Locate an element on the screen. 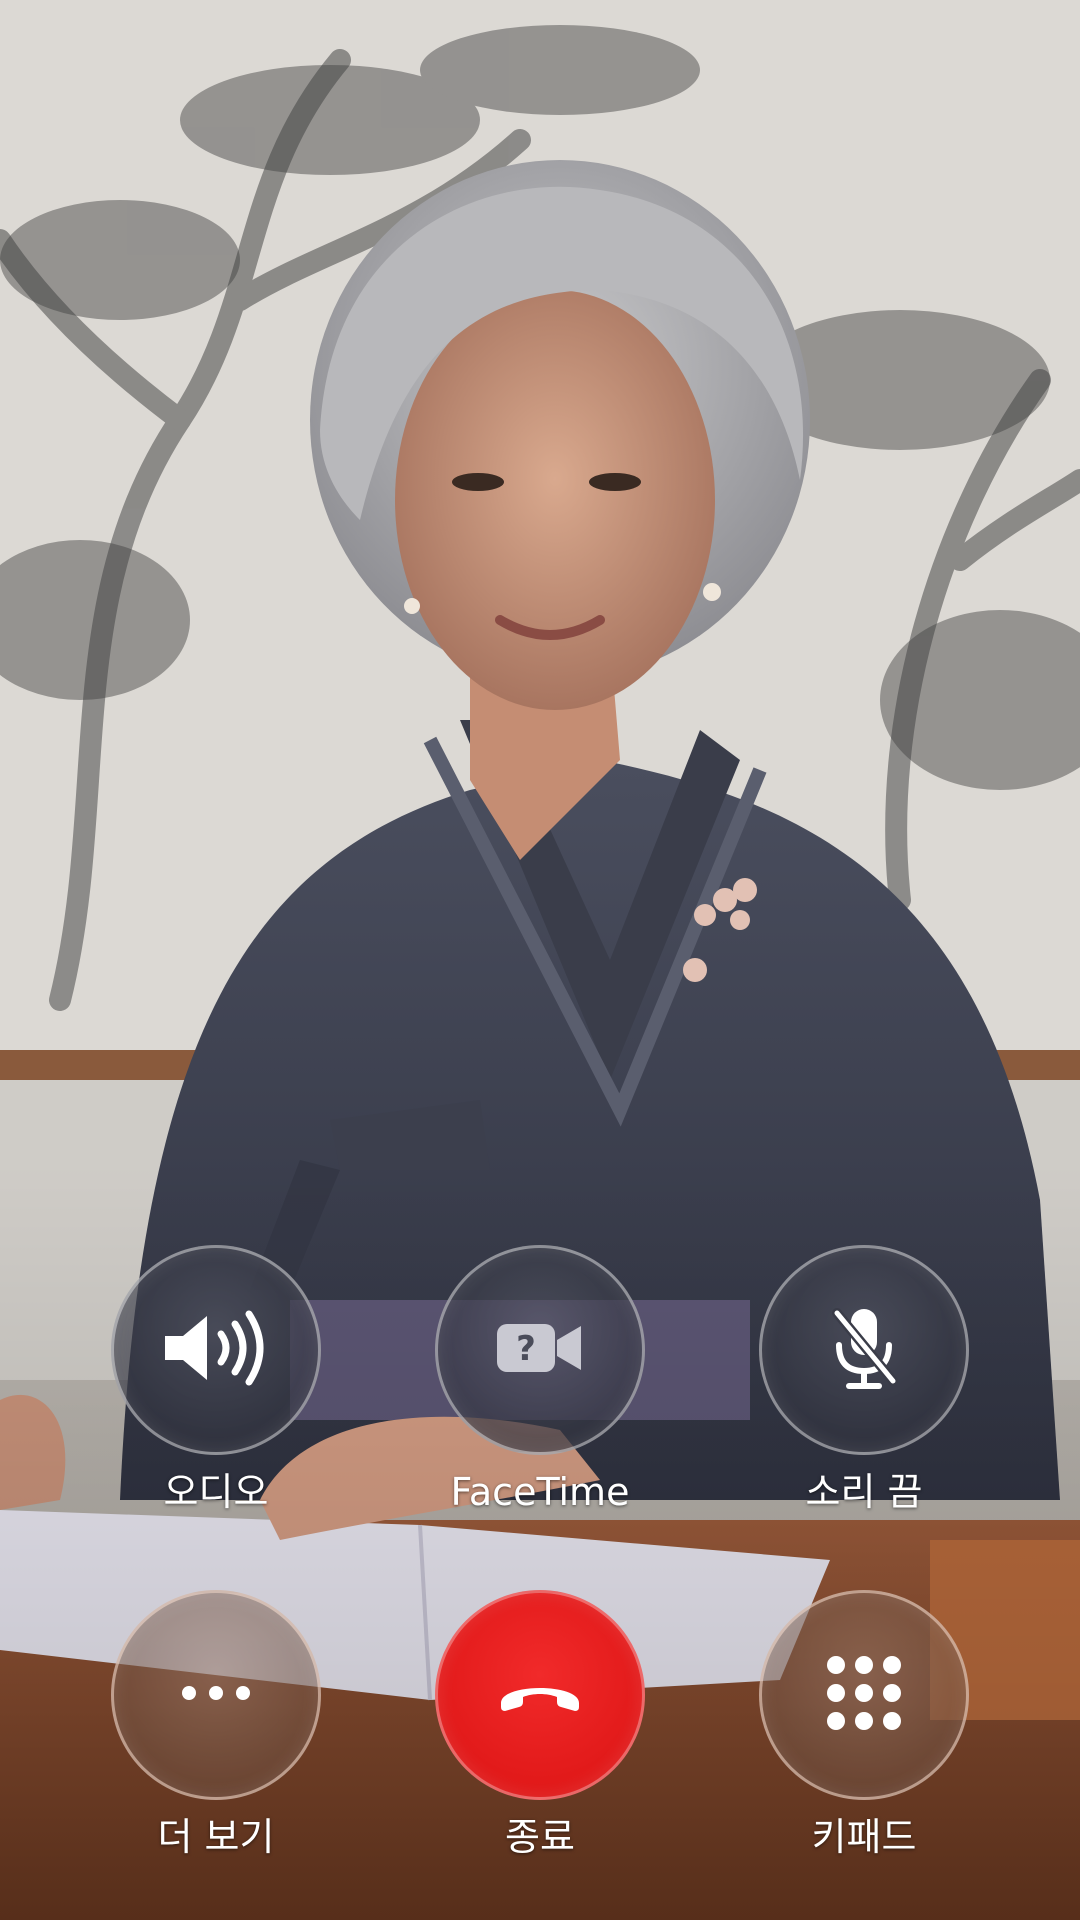 This screenshot has width=1080, height=1920. audio-label: 오디오 is located at coordinates (216, 1492).